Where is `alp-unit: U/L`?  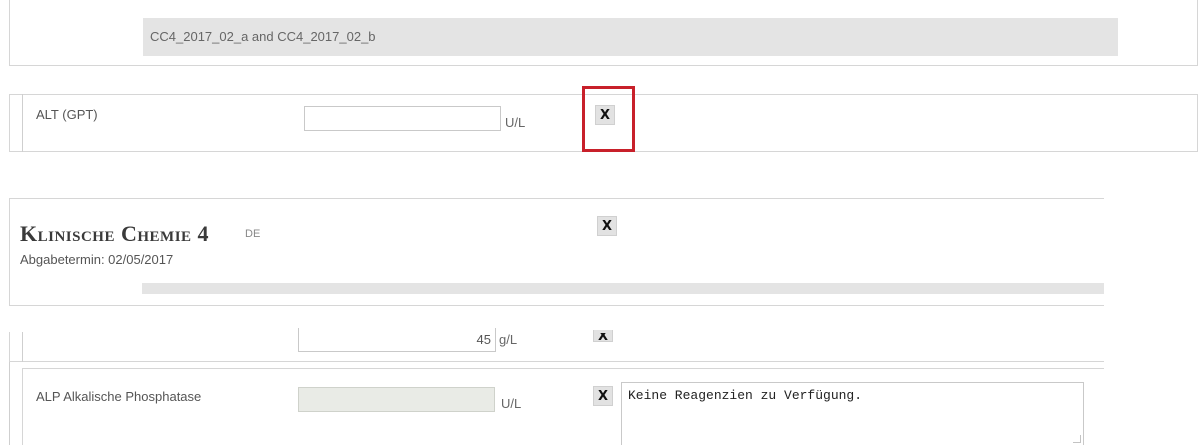 alp-unit: U/L is located at coordinates (511, 403).